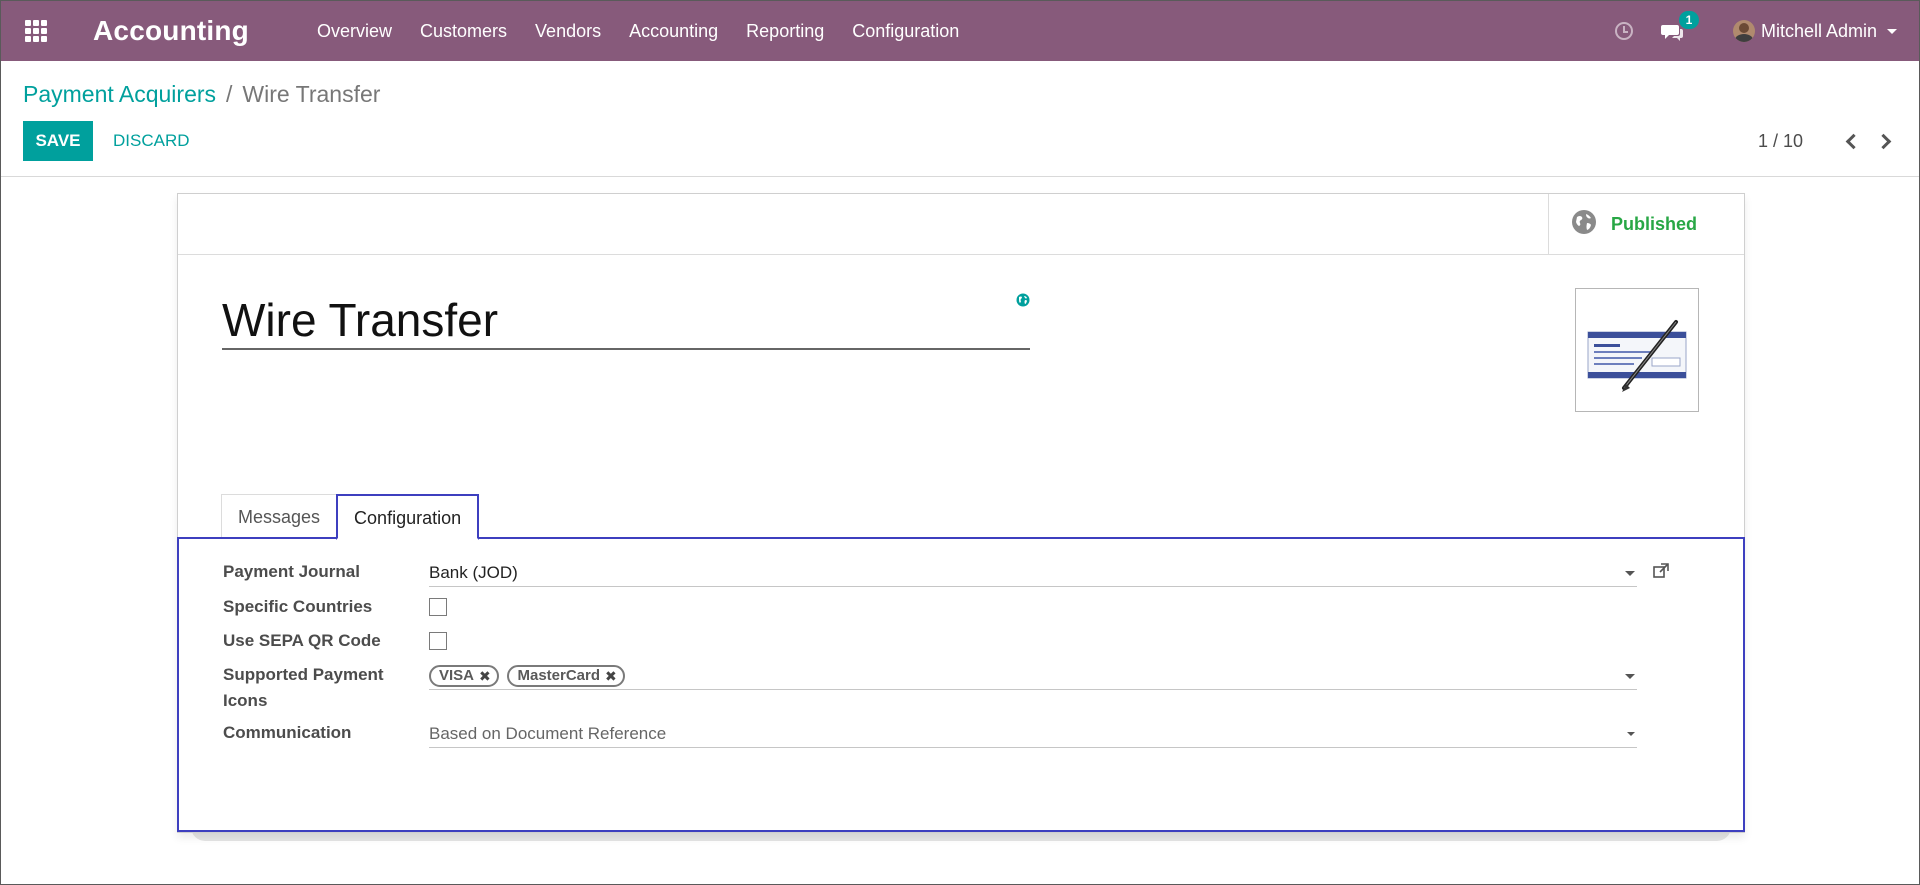 The image size is (1920, 885). What do you see at coordinates (311, 94) in the screenshot?
I see `breadcrumb-current: Wire Transfer` at bounding box center [311, 94].